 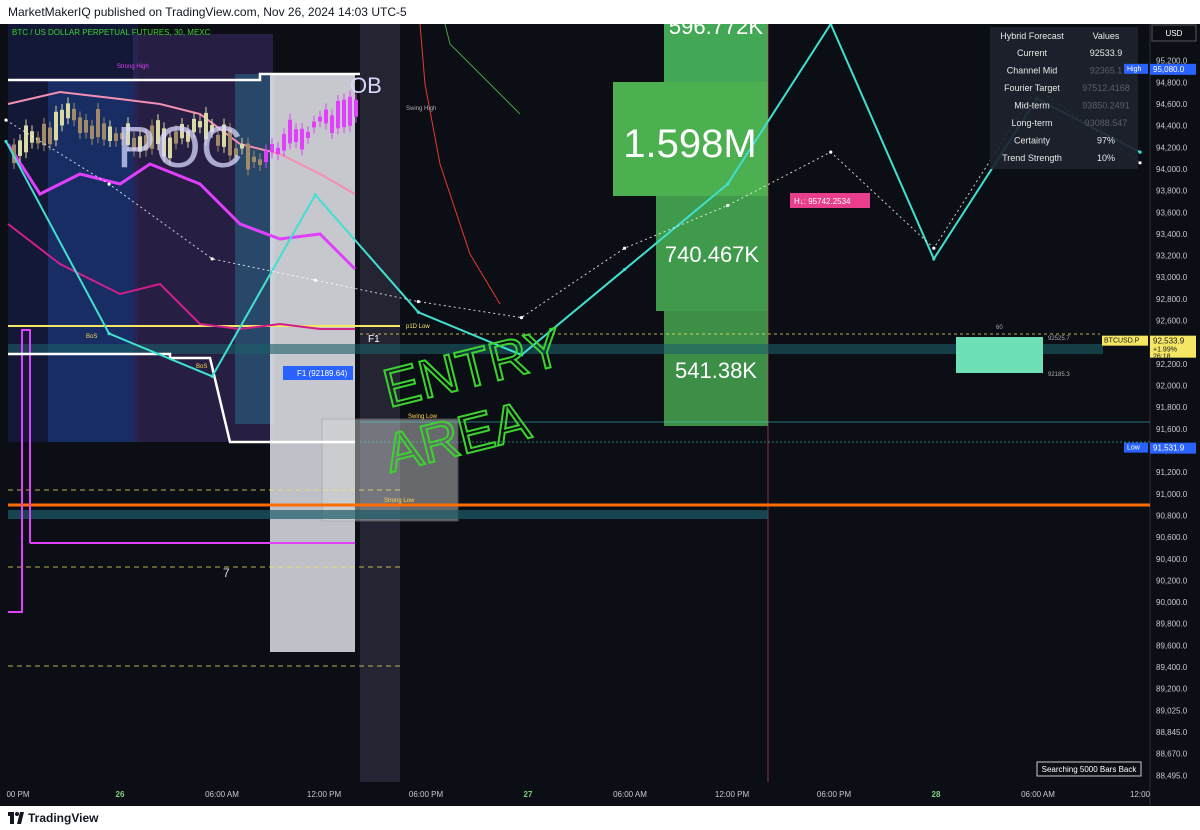 What do you see at coordinates (1169, 341) in the screenshot?
I see `price-tag-value: 92,533.9` at bounding box center [1169, 341].